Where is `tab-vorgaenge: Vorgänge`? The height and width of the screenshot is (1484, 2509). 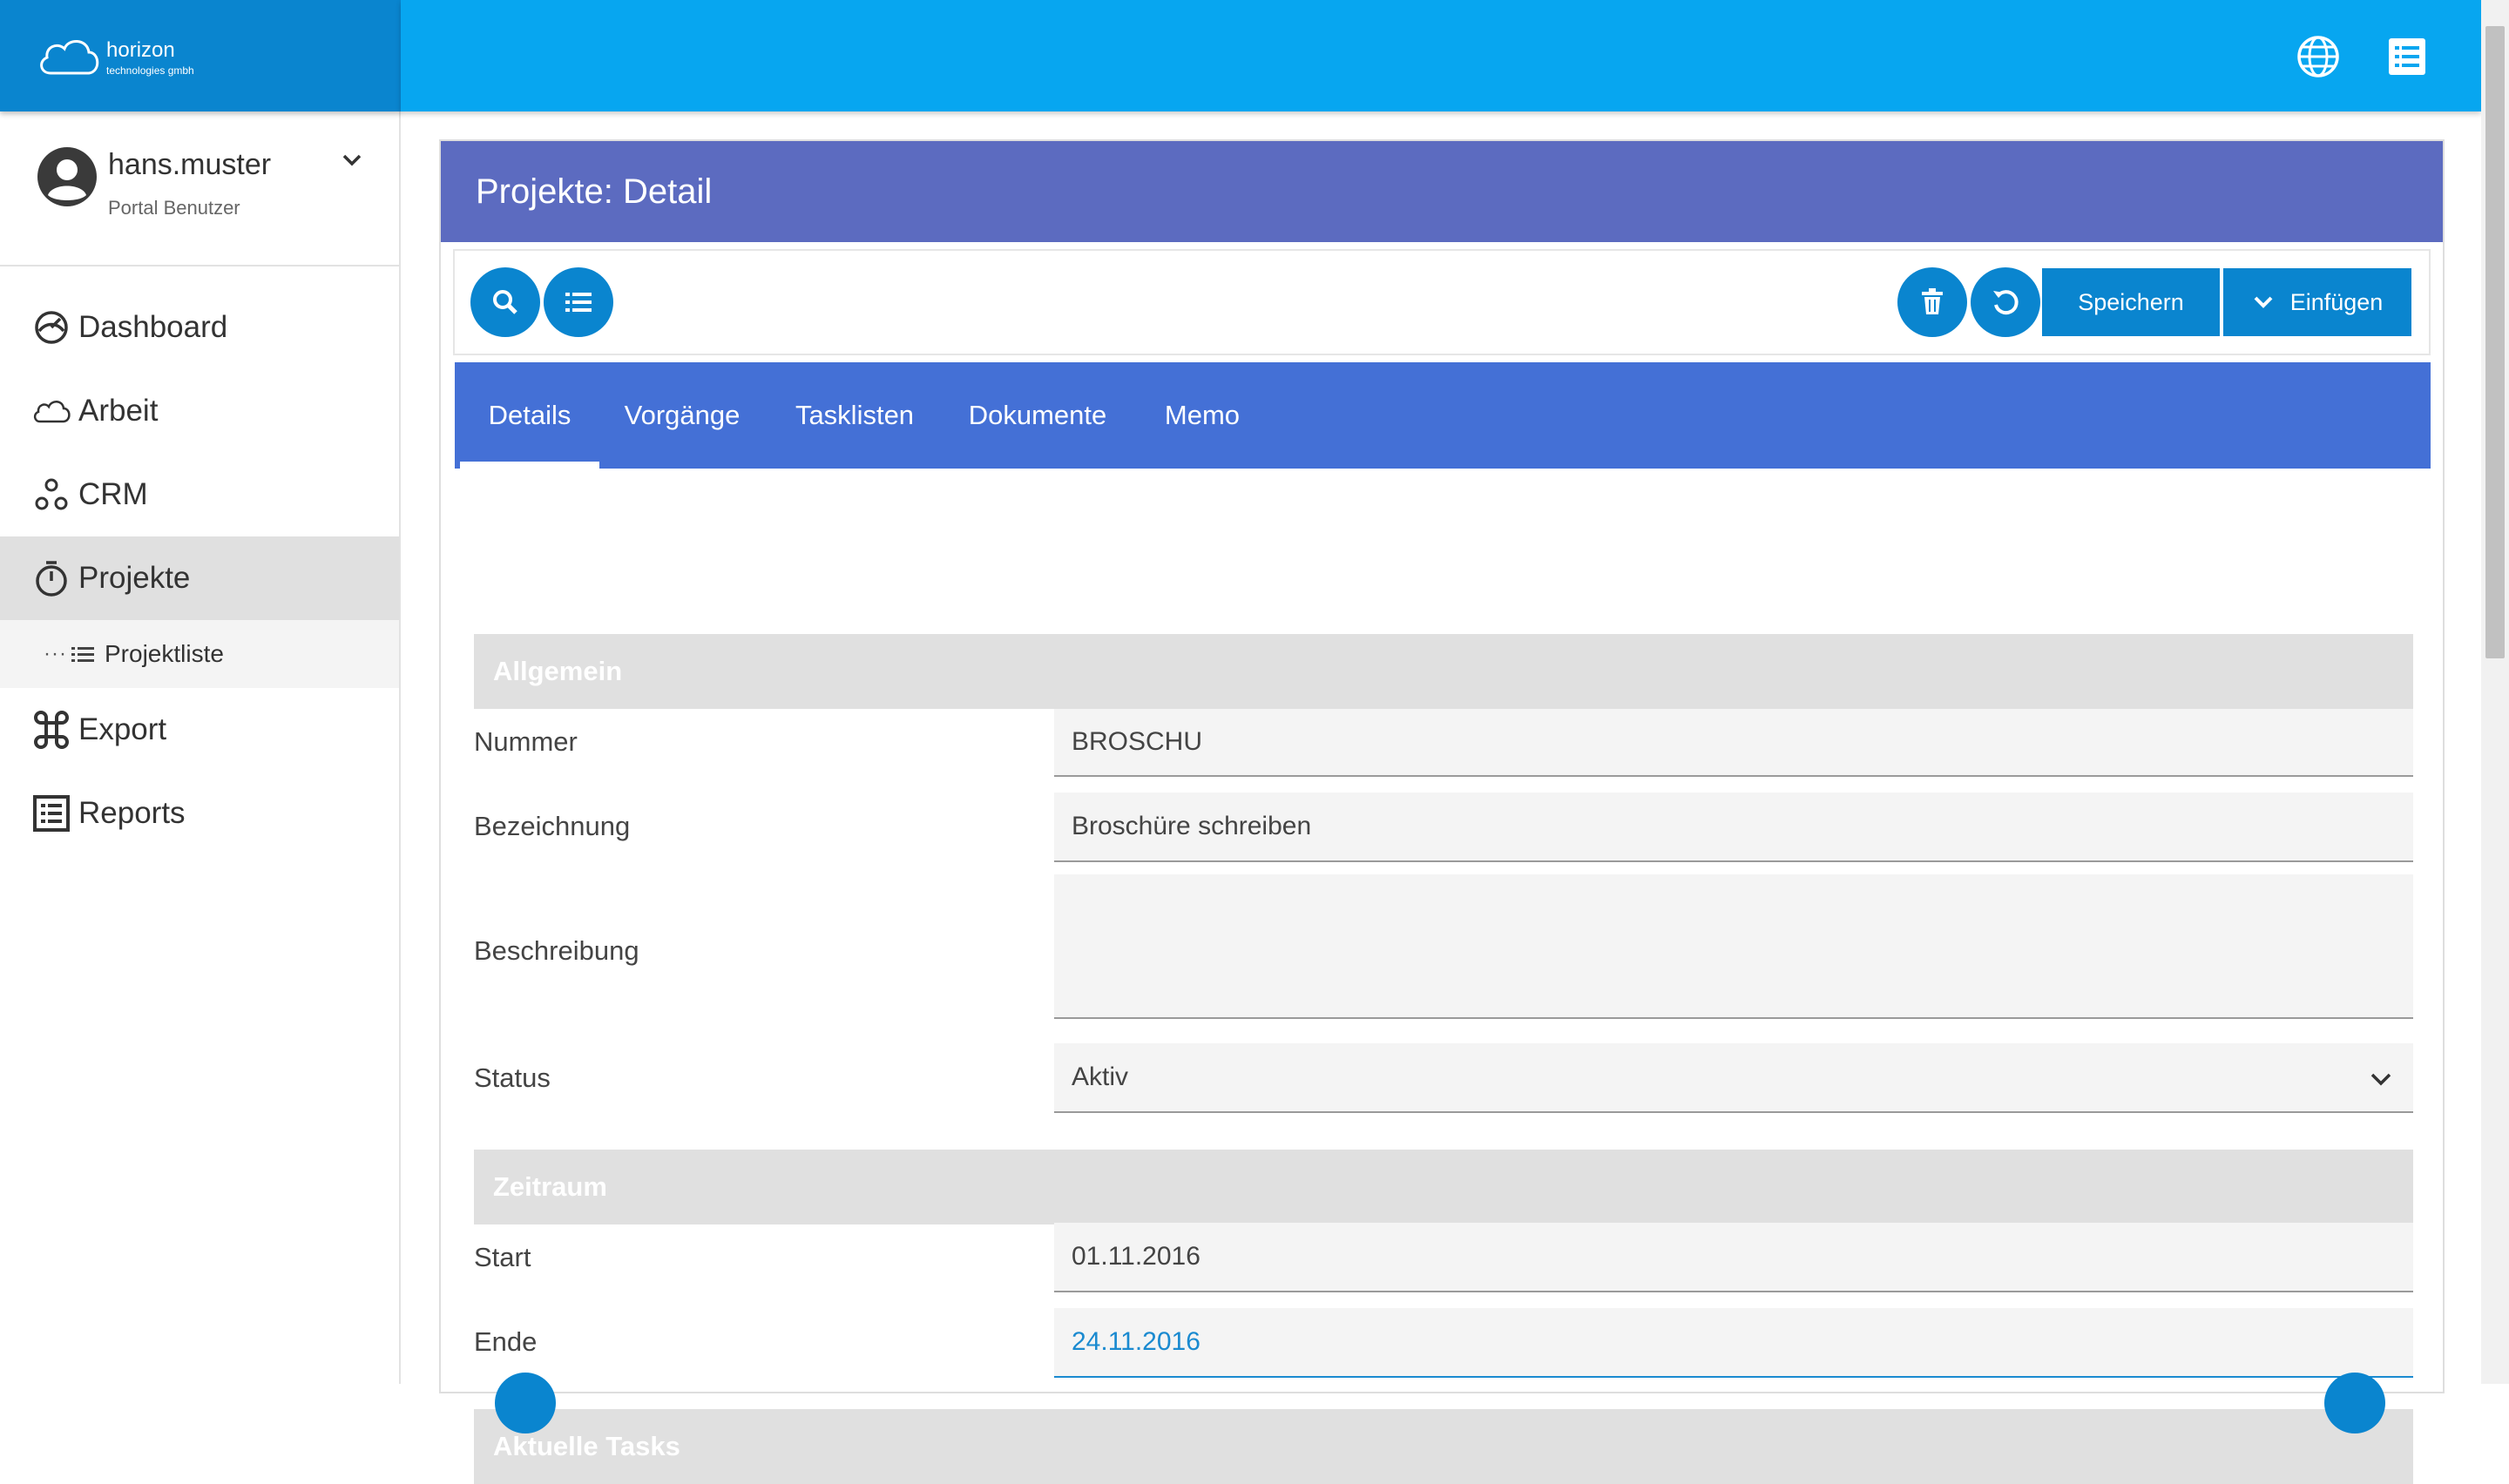
tab-vorgaenge: Vorgänge is located at coordinates (682, 415).